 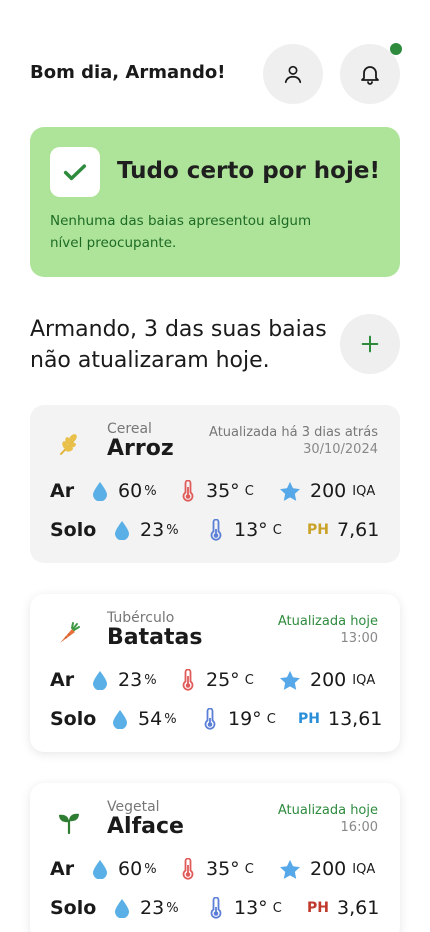 What do you see at coordinates (155, 637) in the screenshot?
I see `crop-name: Batatas` at bounding box center [155, 637].